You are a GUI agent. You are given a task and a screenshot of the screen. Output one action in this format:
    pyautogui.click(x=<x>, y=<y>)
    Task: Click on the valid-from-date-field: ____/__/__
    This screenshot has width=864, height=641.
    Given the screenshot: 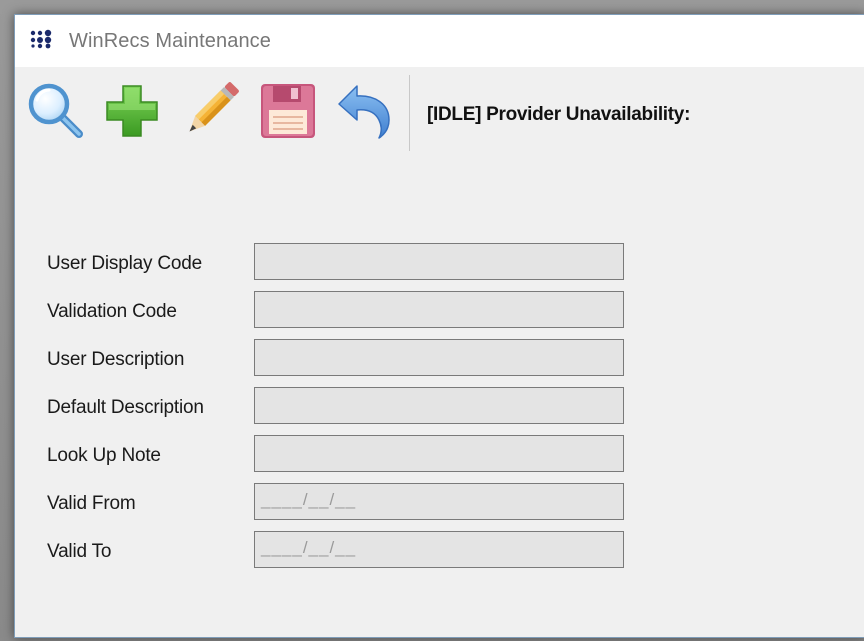 What is the action you would take?
    pyautogui.click(x=439, y=501)
    